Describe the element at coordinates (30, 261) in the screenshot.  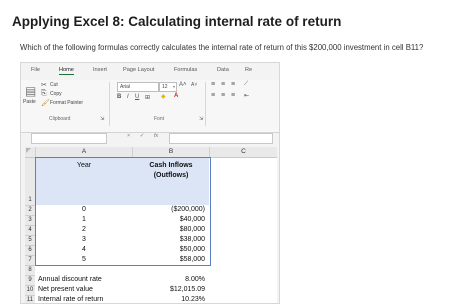
I see `row-header-7: 7` at that location.